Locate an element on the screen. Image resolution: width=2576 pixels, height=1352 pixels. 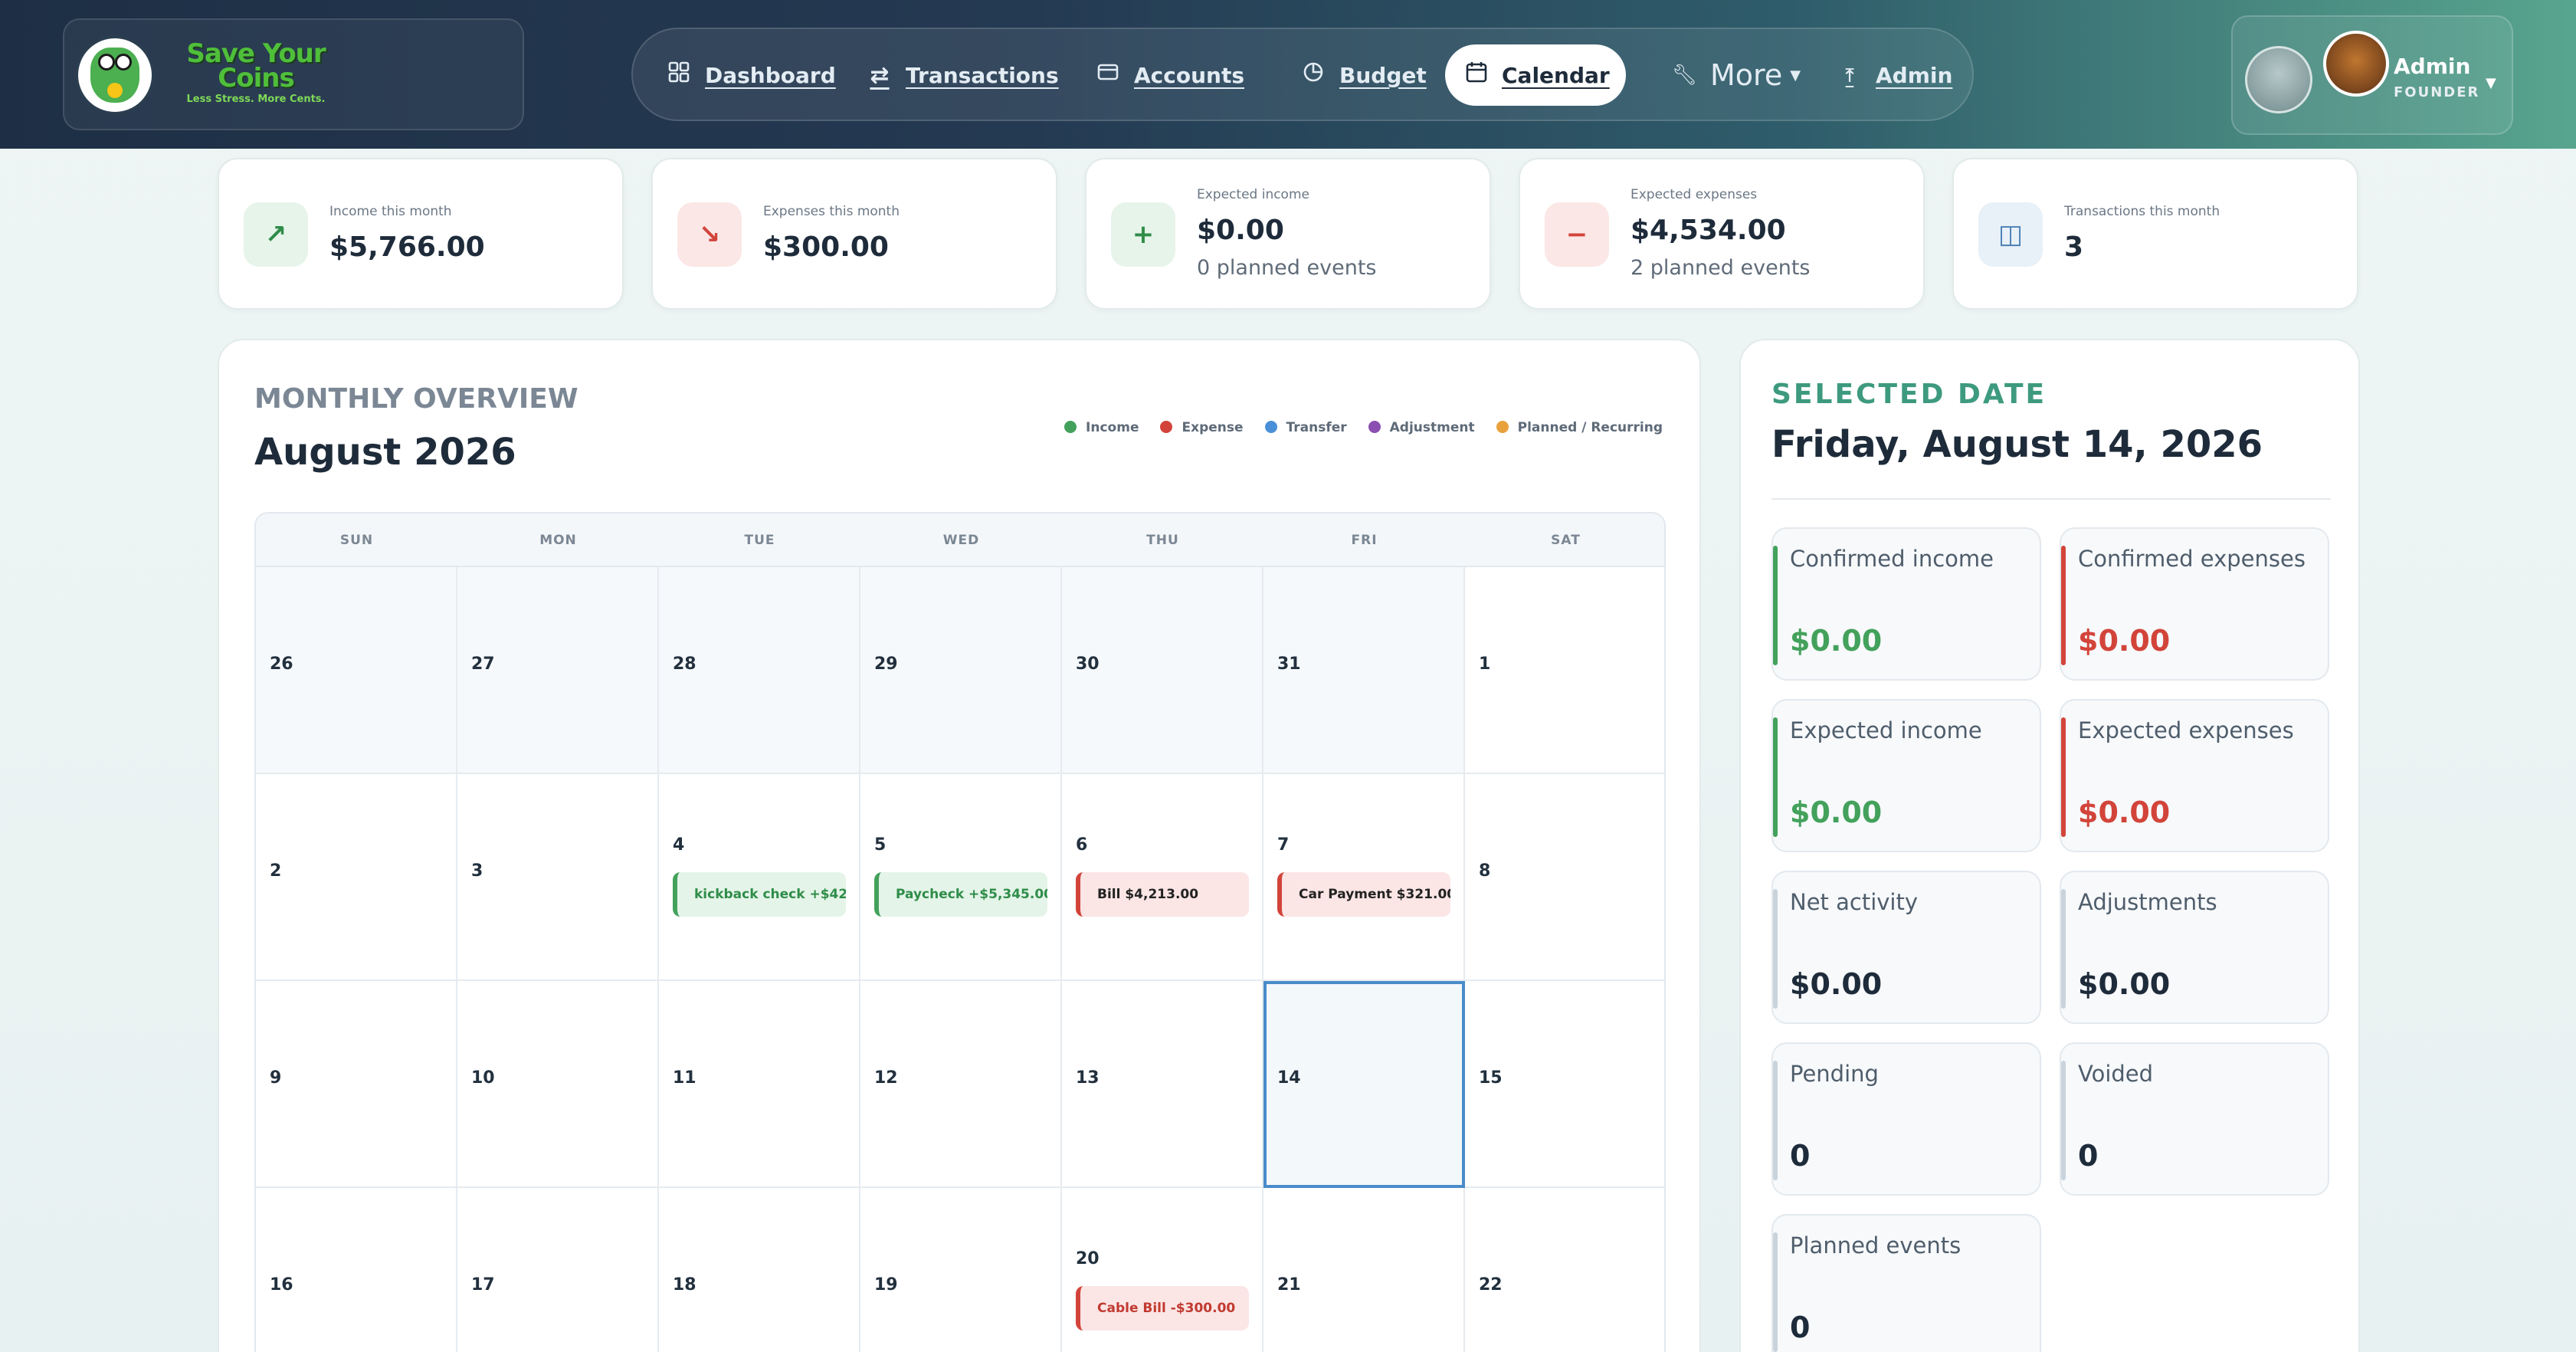
brand-logo: Save Your Coins Less Stress. More Cents. is located at coordinates (294, 74).